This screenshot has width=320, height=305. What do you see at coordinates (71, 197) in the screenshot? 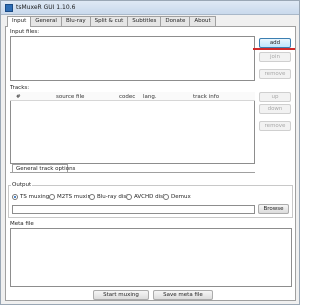
I see `radio-m2ts-muxing: M2TS muxing` at bounding box center [71, 197].